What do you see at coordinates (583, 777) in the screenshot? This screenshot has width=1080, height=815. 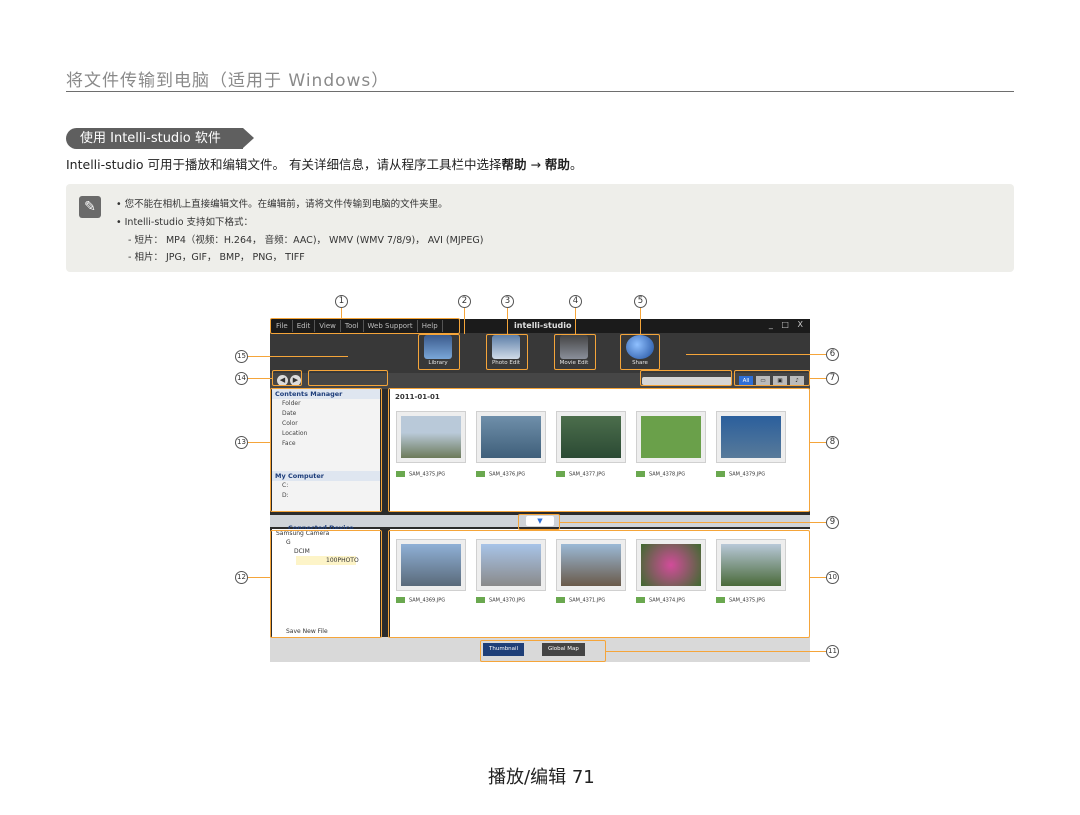 I see `page-number: 71` at bounding box center [583, 777].